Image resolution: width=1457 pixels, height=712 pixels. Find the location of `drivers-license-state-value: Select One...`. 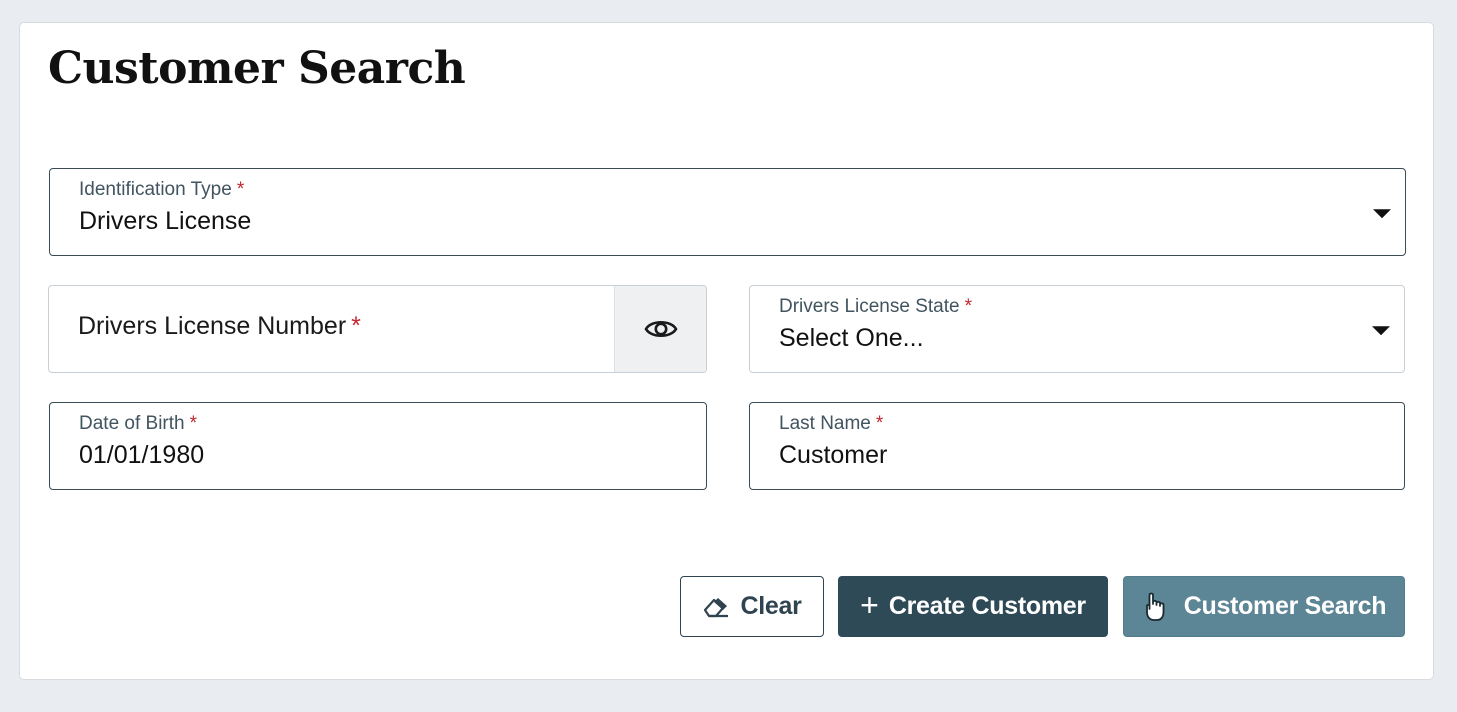

drivers-license-state-value: Select One... is located at coordinates (851, 338).